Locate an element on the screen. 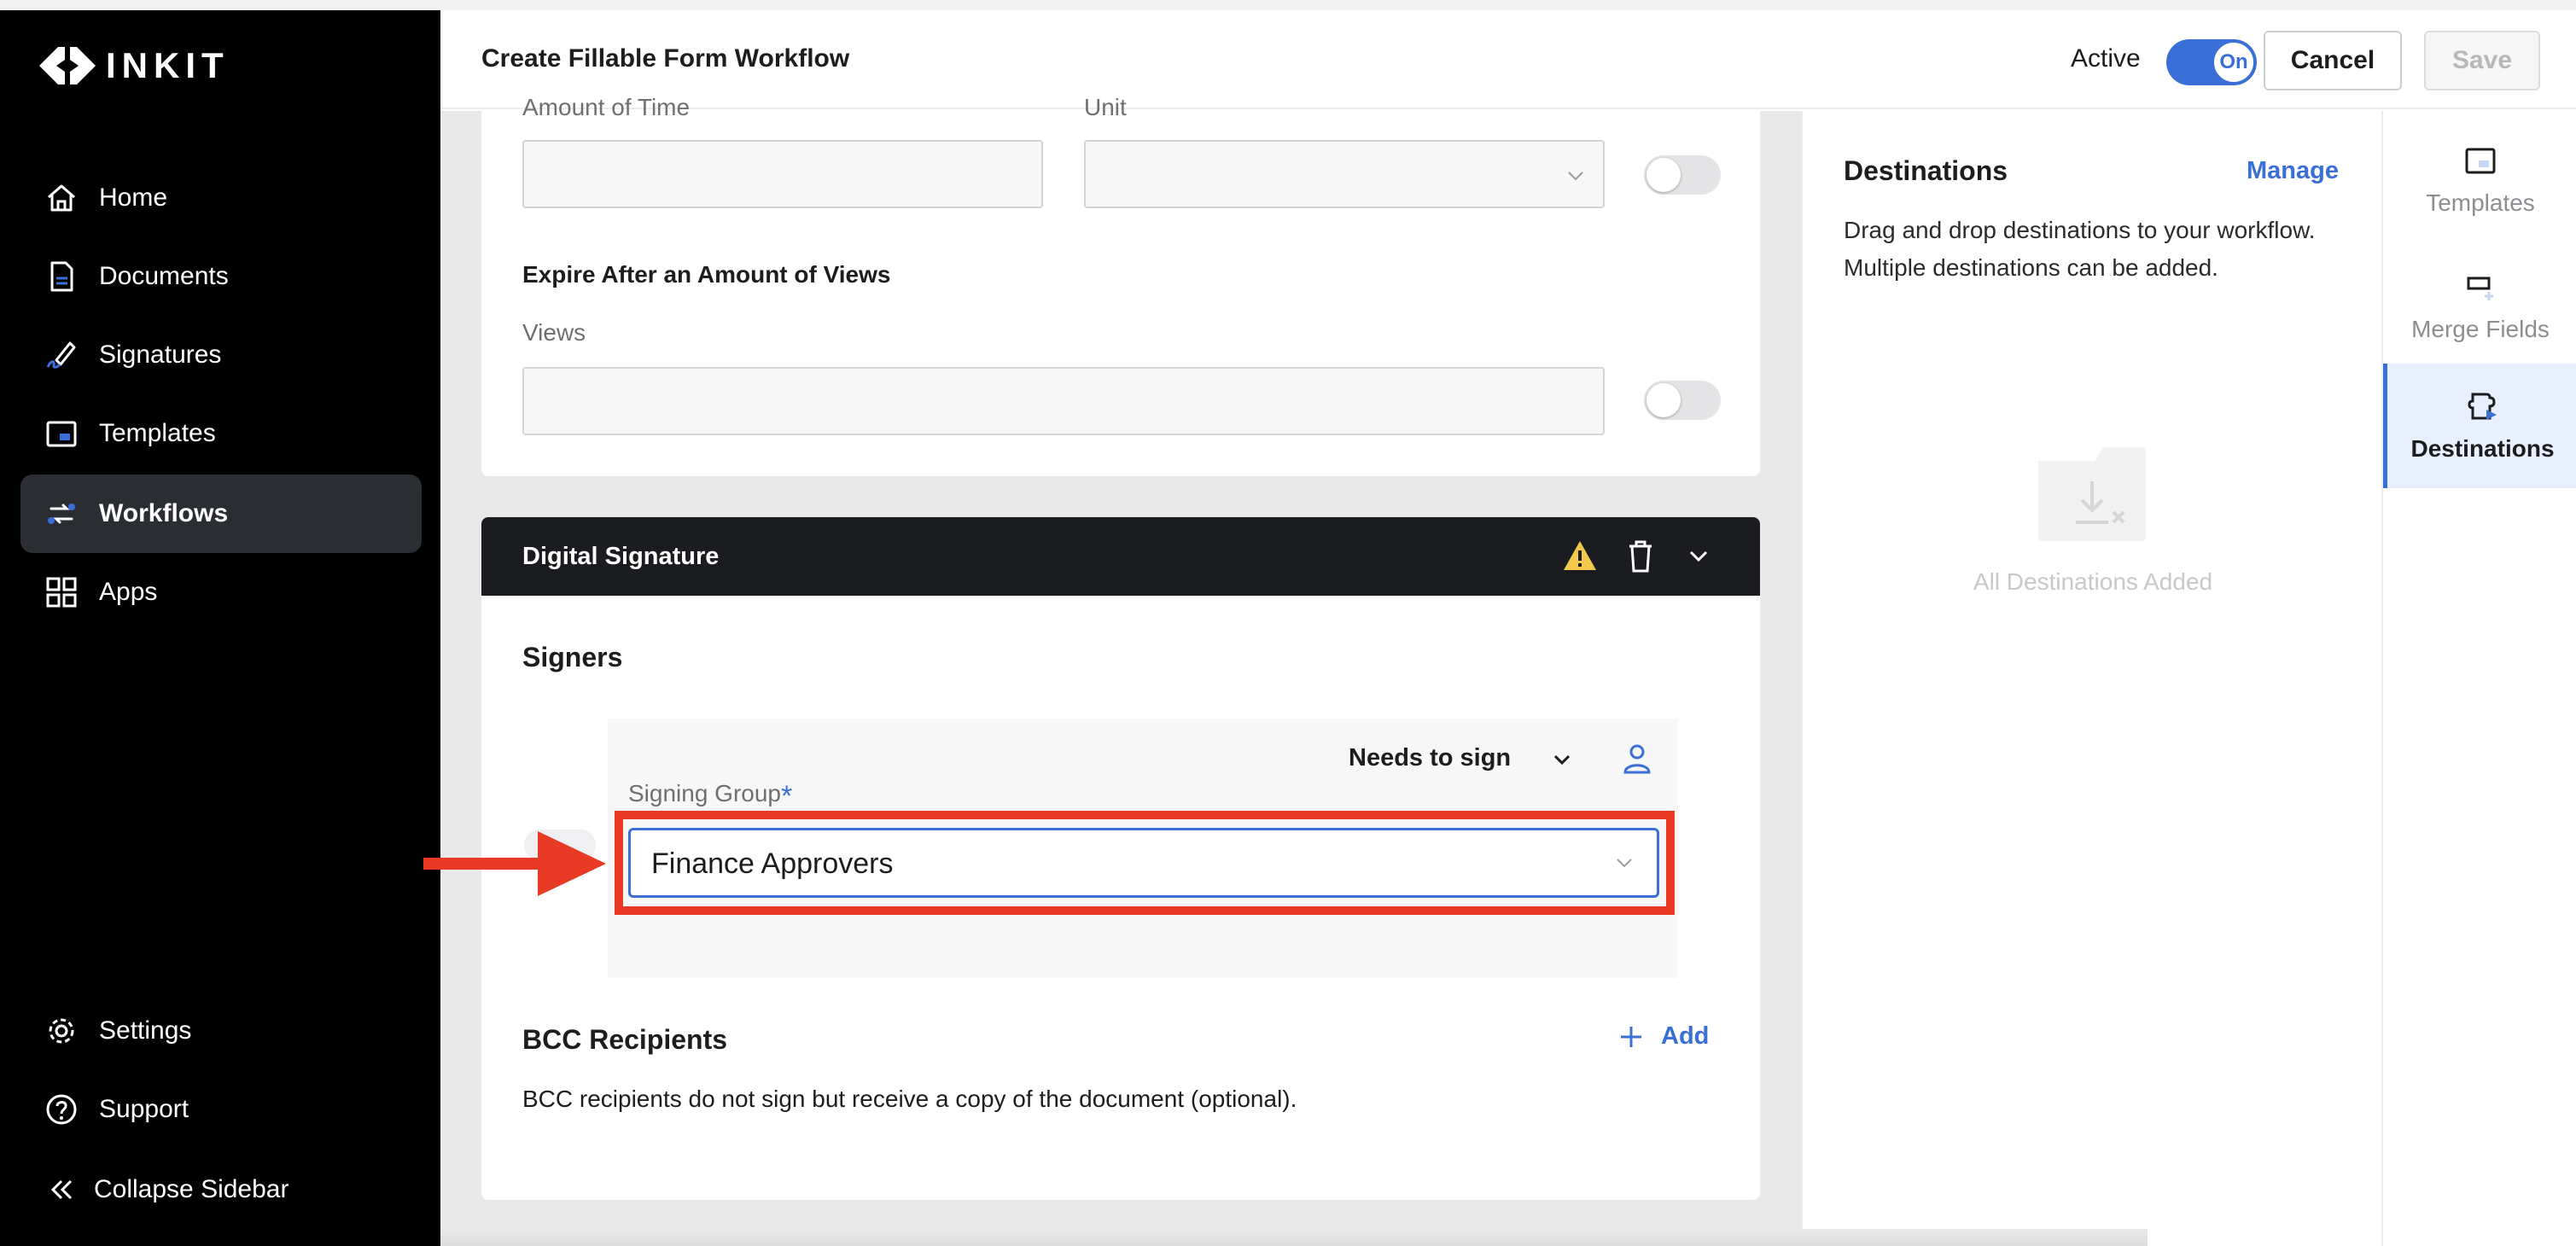  active-toggle-knob: On is located at coordinates (2233, 62).